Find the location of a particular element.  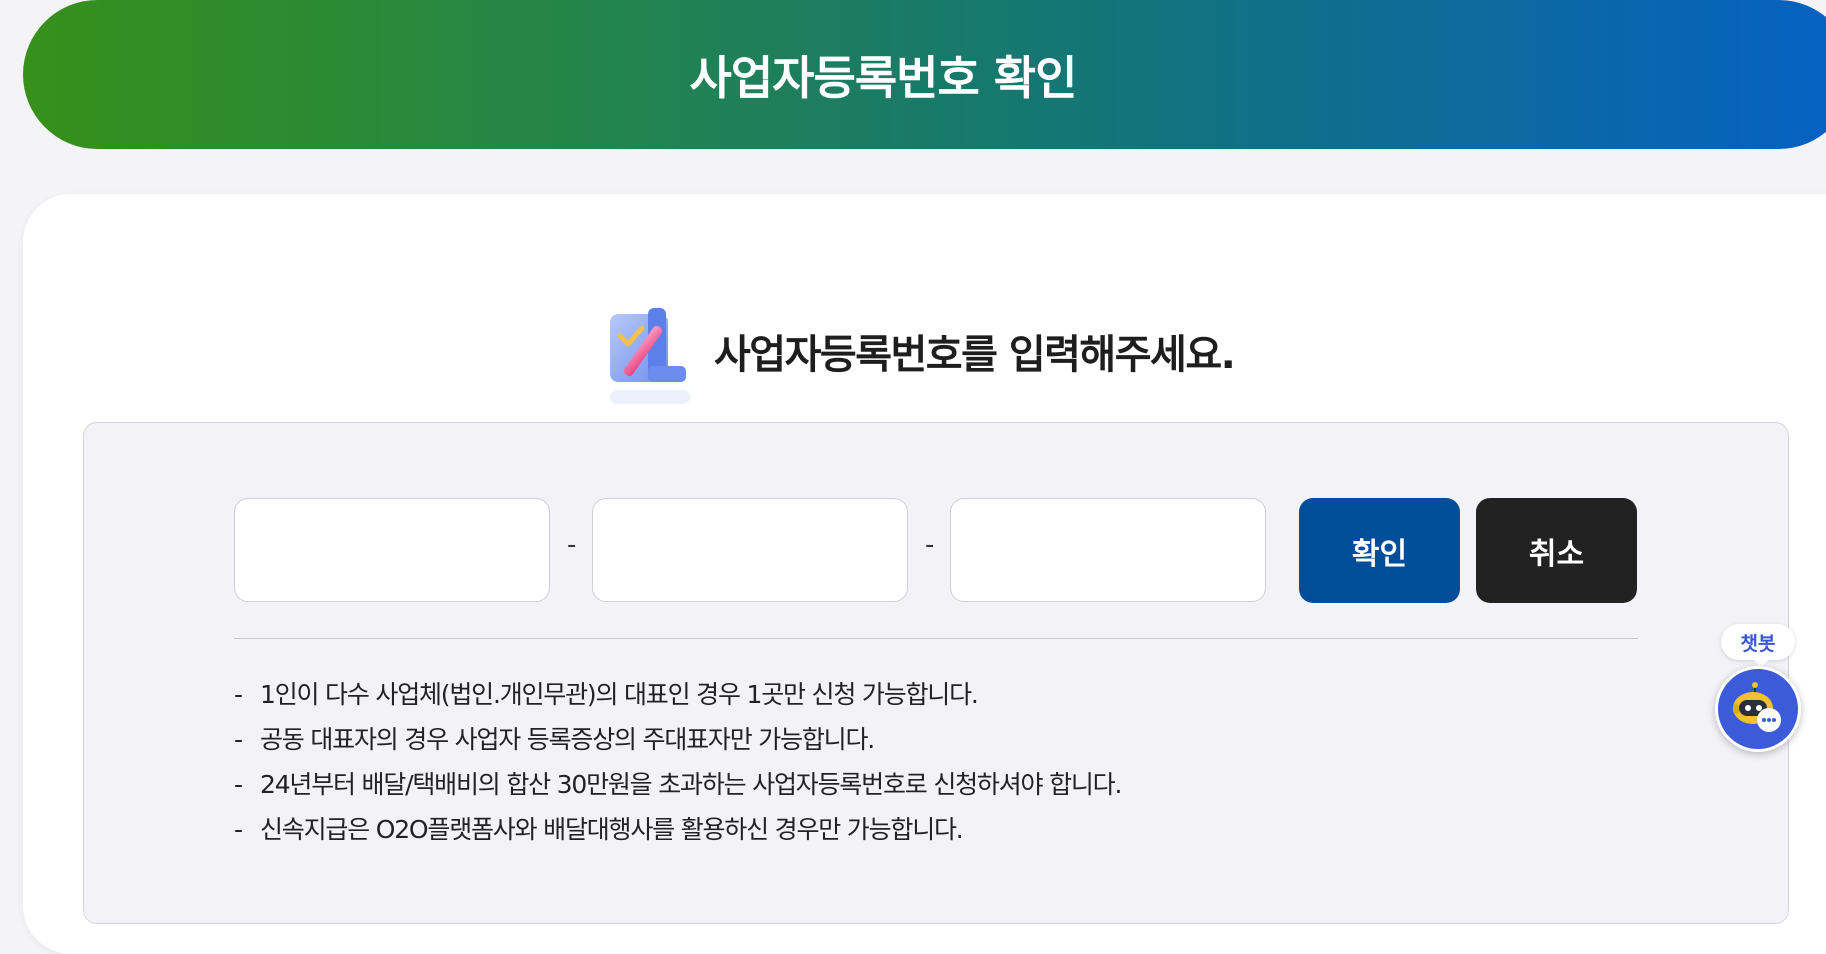

page-title: 사업자등록번호 확인 is located at coordinates (883, 77).